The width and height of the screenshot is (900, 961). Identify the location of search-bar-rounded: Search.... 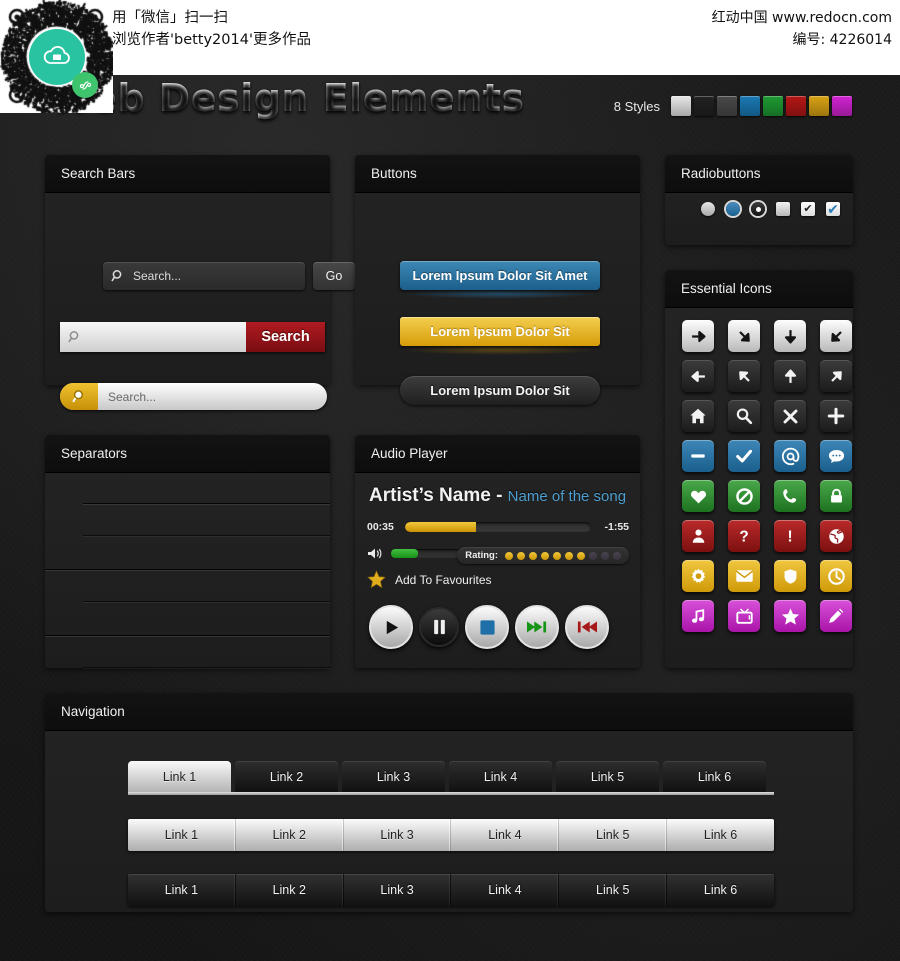
(193, 396).